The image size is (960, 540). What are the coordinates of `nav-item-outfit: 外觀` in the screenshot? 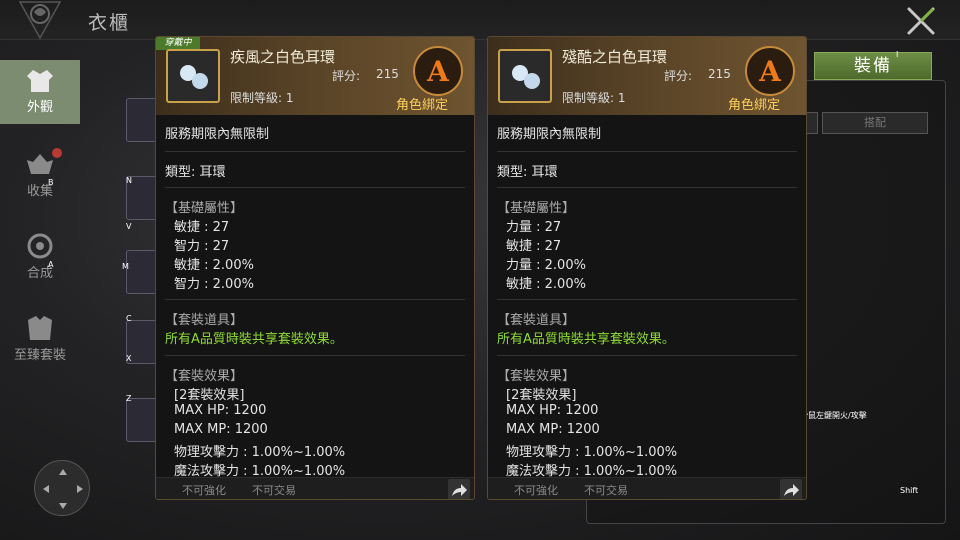 It's located at (40, 92).